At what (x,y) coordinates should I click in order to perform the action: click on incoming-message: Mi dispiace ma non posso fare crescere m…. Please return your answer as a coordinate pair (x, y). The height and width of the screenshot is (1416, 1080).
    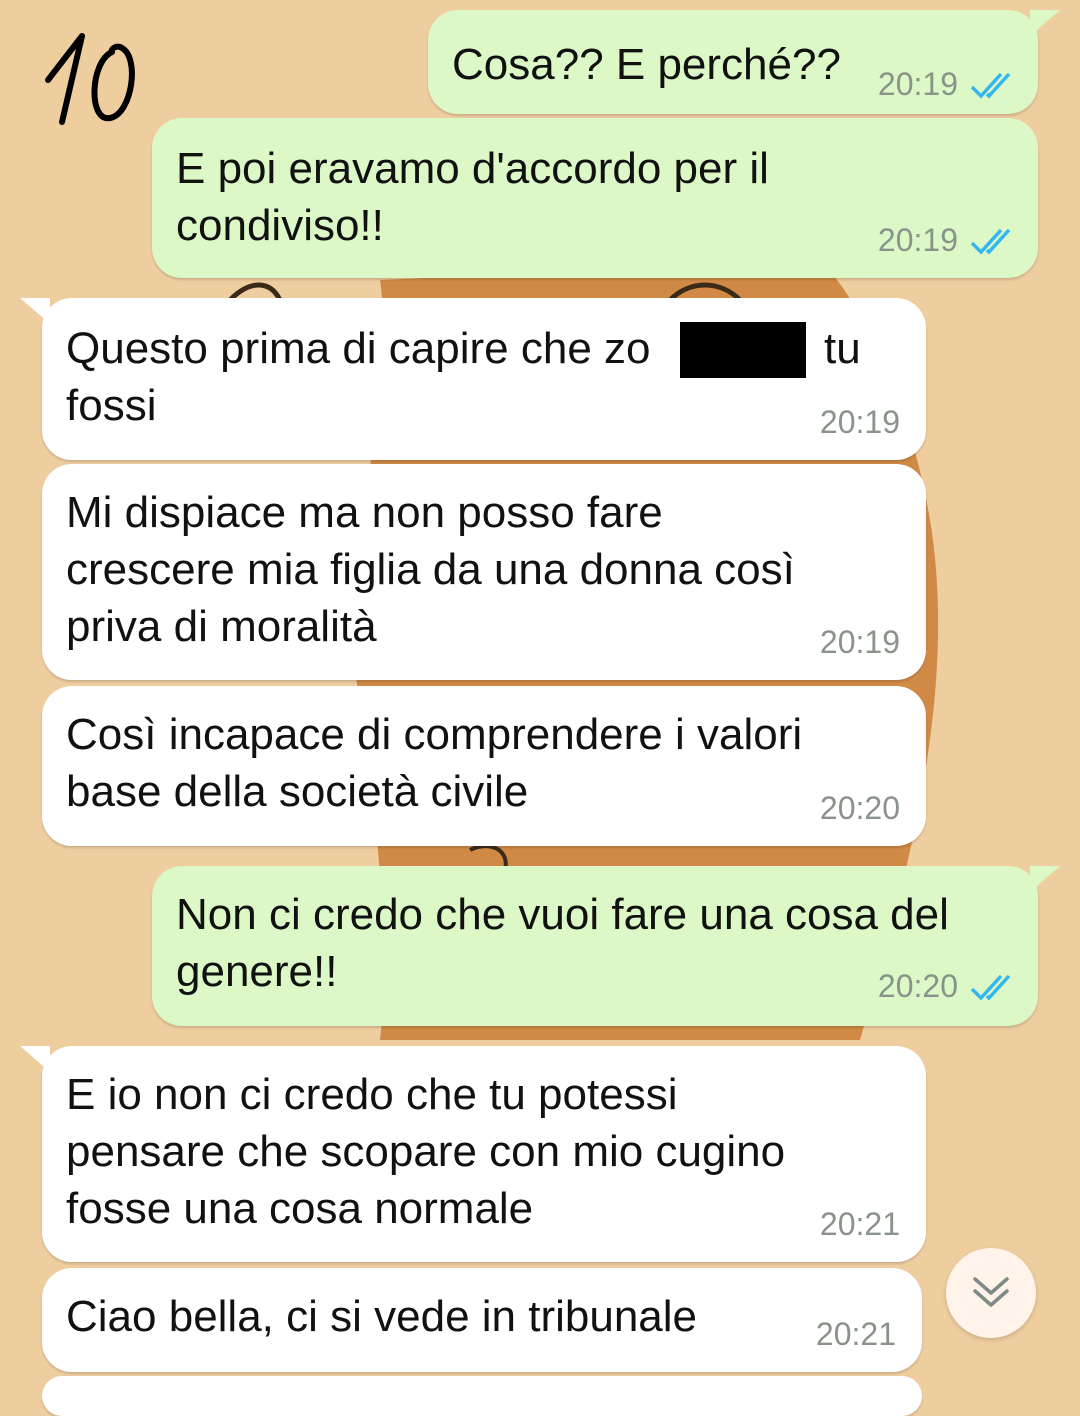
    Looking at the image, I should click on (484, 572).